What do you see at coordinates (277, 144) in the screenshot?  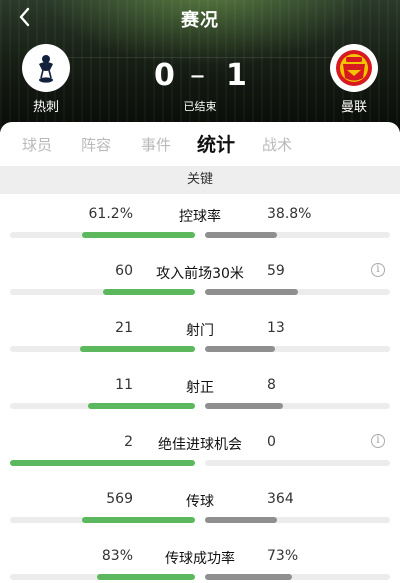 I see `tab-tactics: 战术` at bounding box center [277, 144].